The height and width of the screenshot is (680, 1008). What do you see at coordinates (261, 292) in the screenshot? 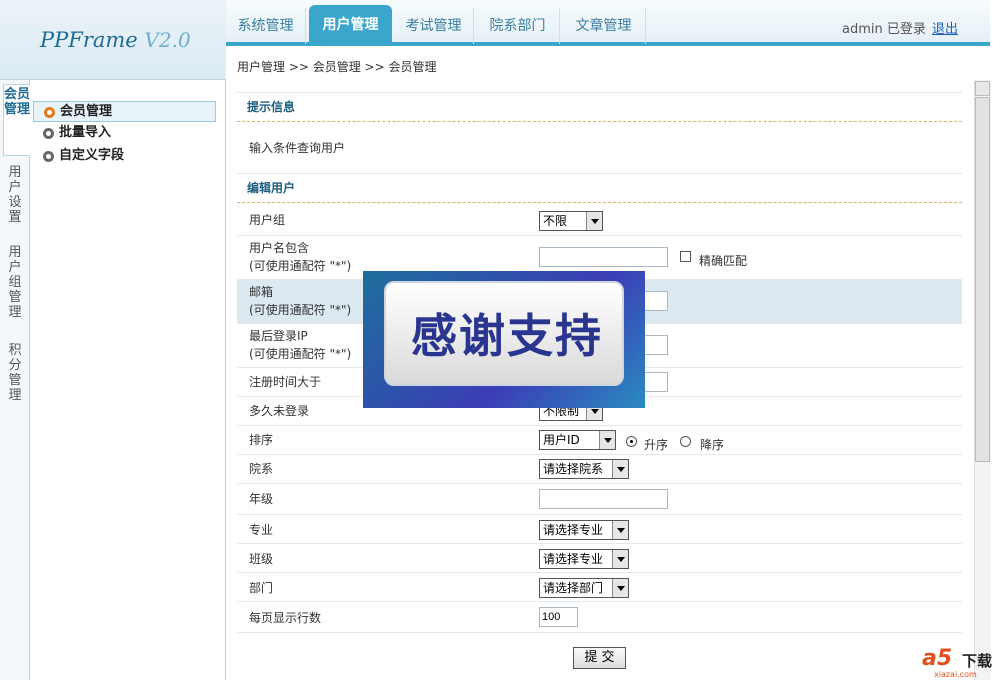
I see `email-label: 邮箱` at bounding box center [261, 292].